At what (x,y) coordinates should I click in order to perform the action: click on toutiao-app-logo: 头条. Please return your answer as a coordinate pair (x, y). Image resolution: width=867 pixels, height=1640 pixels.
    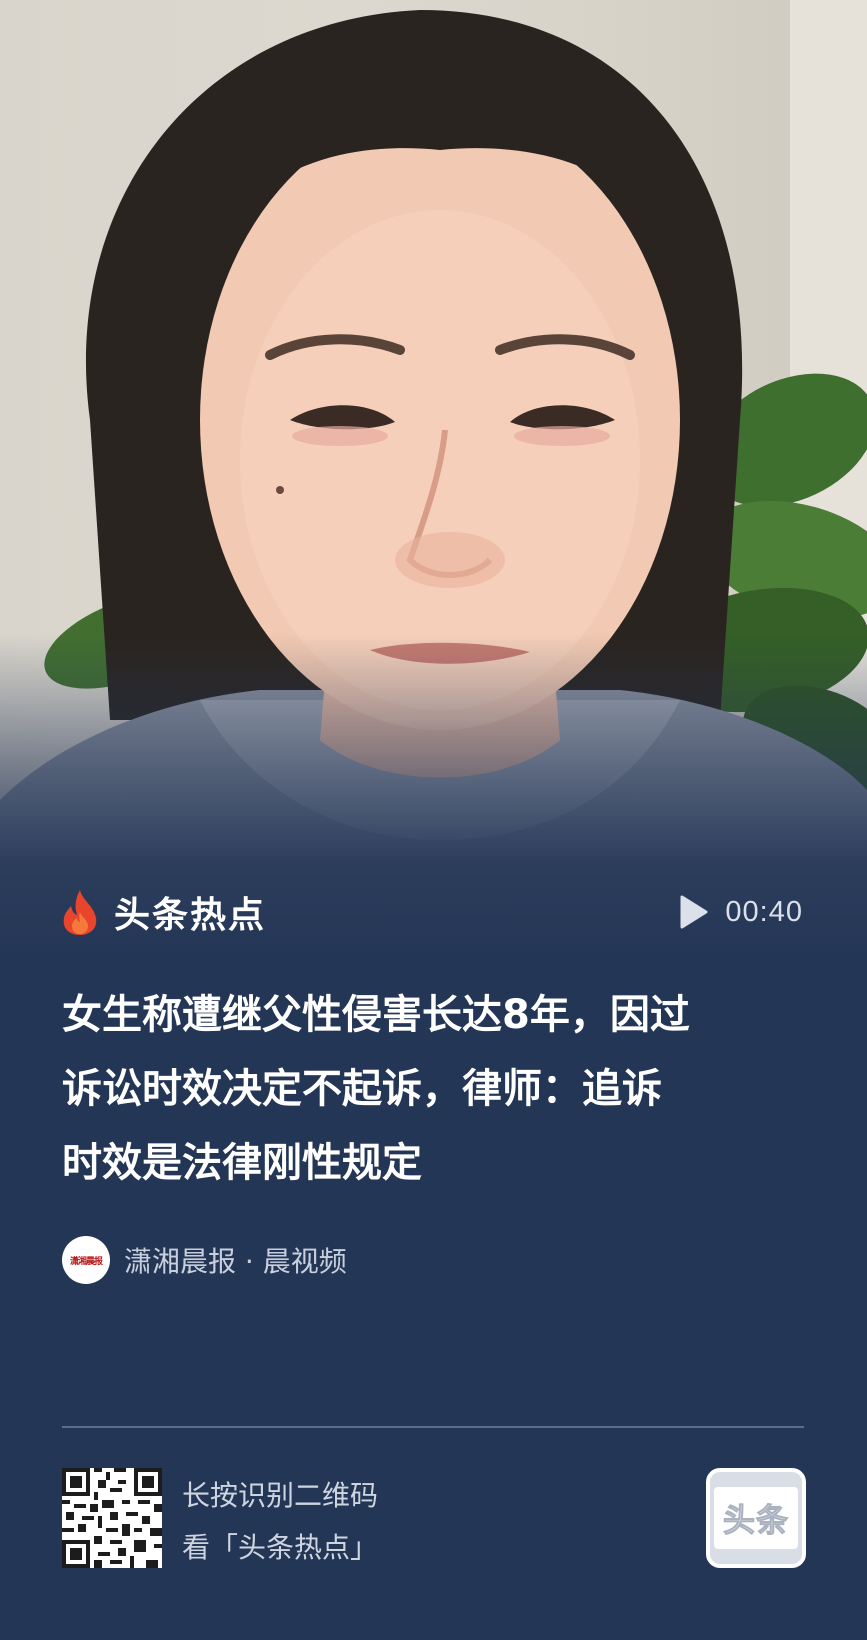
    Looking at the image, I should click on (756, 1518).